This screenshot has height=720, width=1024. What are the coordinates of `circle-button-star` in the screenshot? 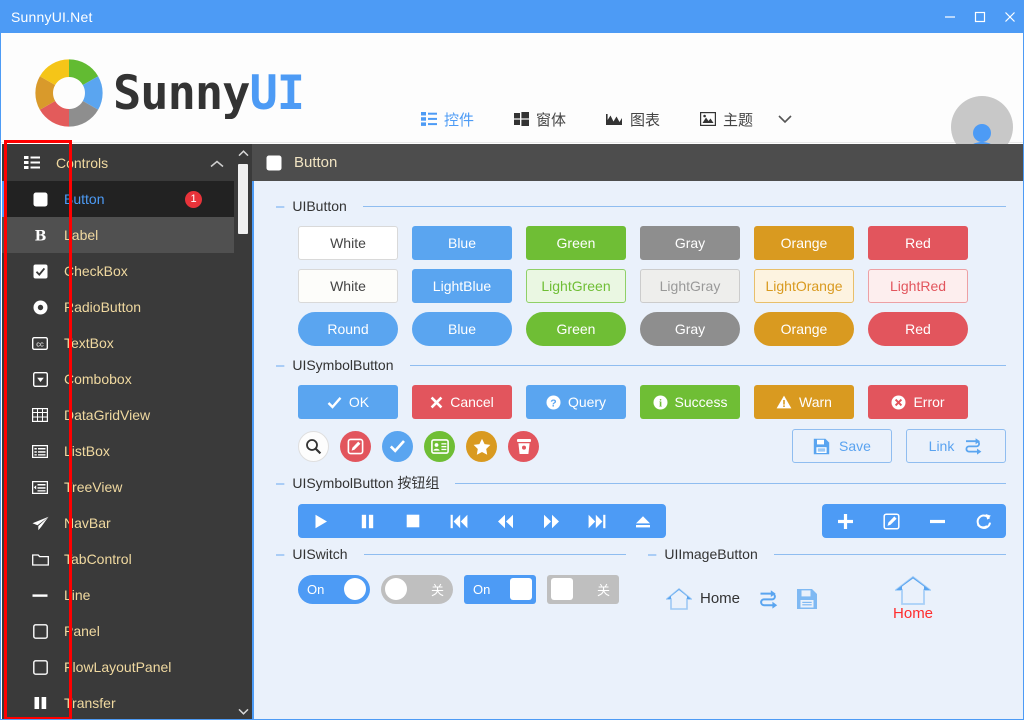 It's located at (481, 446).